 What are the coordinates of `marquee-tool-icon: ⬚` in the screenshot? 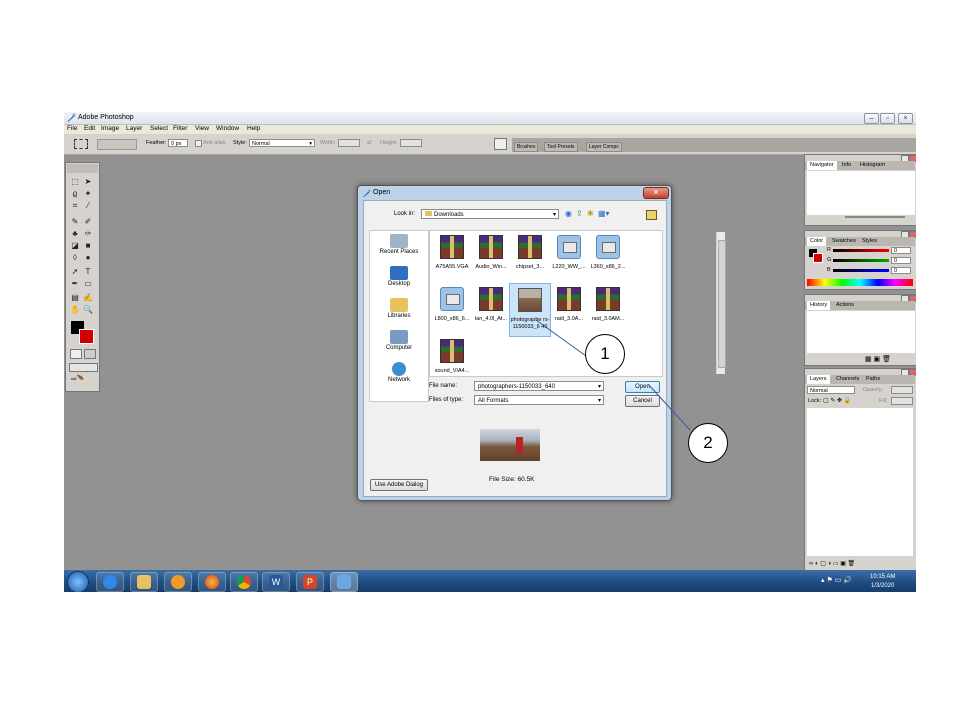 It's located at (75, 181).